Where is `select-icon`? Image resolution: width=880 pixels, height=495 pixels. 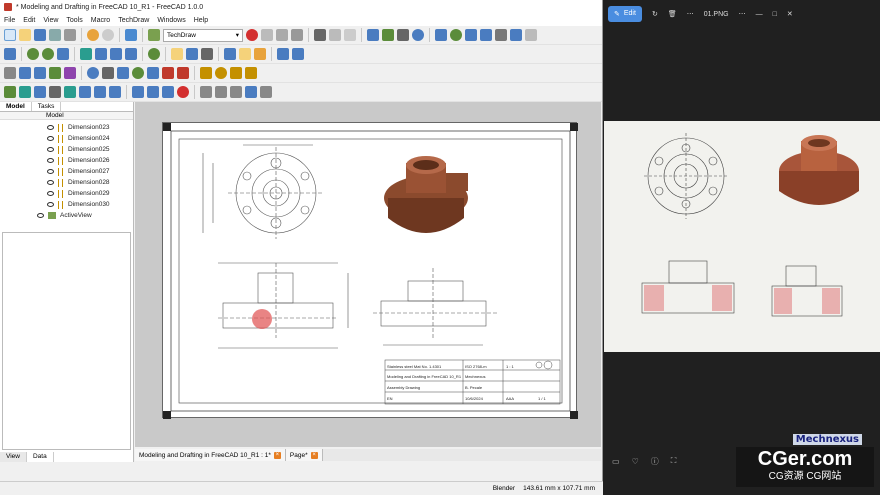 select-icon is located at coordinates (10, 54).